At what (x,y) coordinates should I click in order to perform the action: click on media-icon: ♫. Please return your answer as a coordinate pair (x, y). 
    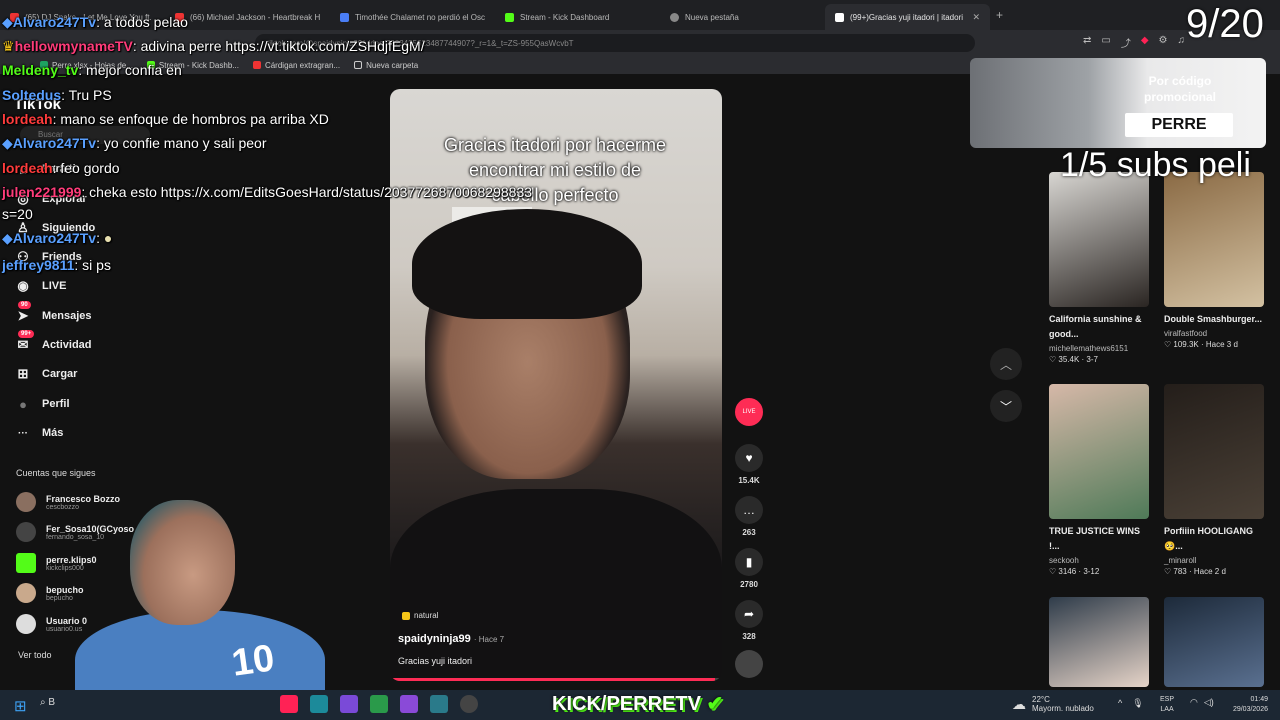
    Looking at the image, I should click on (1182, 42).